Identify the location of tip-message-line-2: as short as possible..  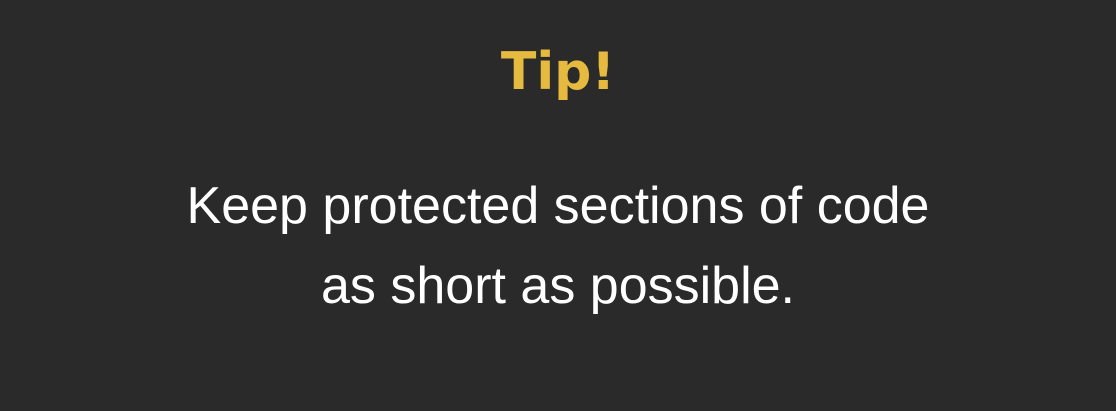
(558, 286).